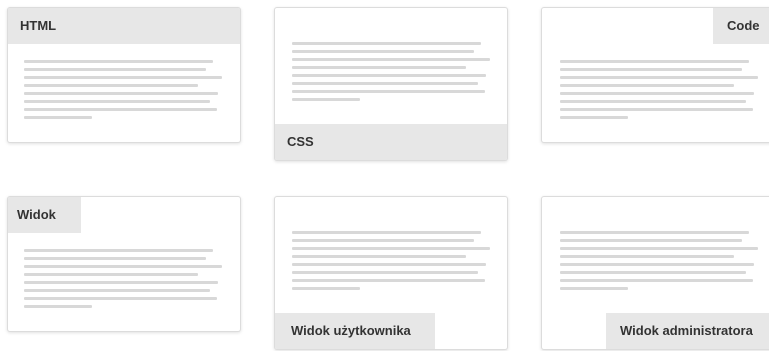 The width and height of the screenshot is (769, 351). What do you see at coordinates (741, 26) in the screenshot?
I see `card-label: Code` at bounding box center [741, 26].